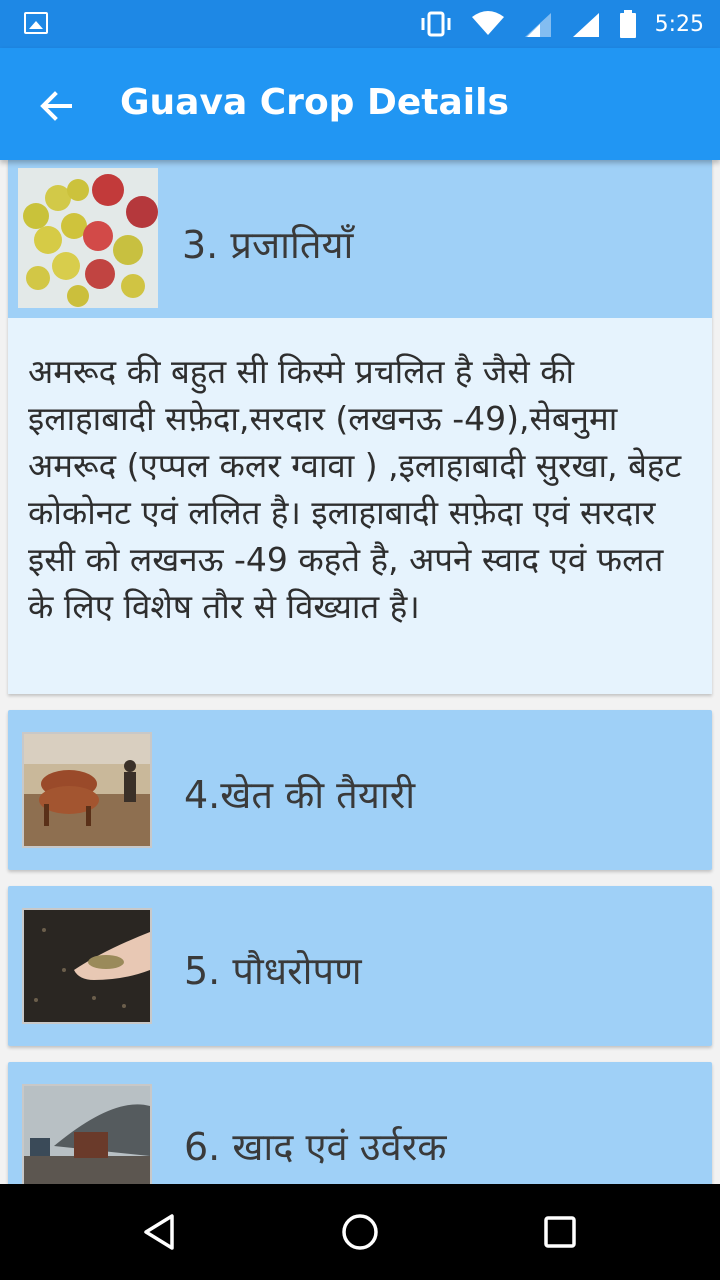 The width and height of the screenshot is (720, 1280). I want to click on section-header: 3. प्रजातियाँ, so click(360, 239).